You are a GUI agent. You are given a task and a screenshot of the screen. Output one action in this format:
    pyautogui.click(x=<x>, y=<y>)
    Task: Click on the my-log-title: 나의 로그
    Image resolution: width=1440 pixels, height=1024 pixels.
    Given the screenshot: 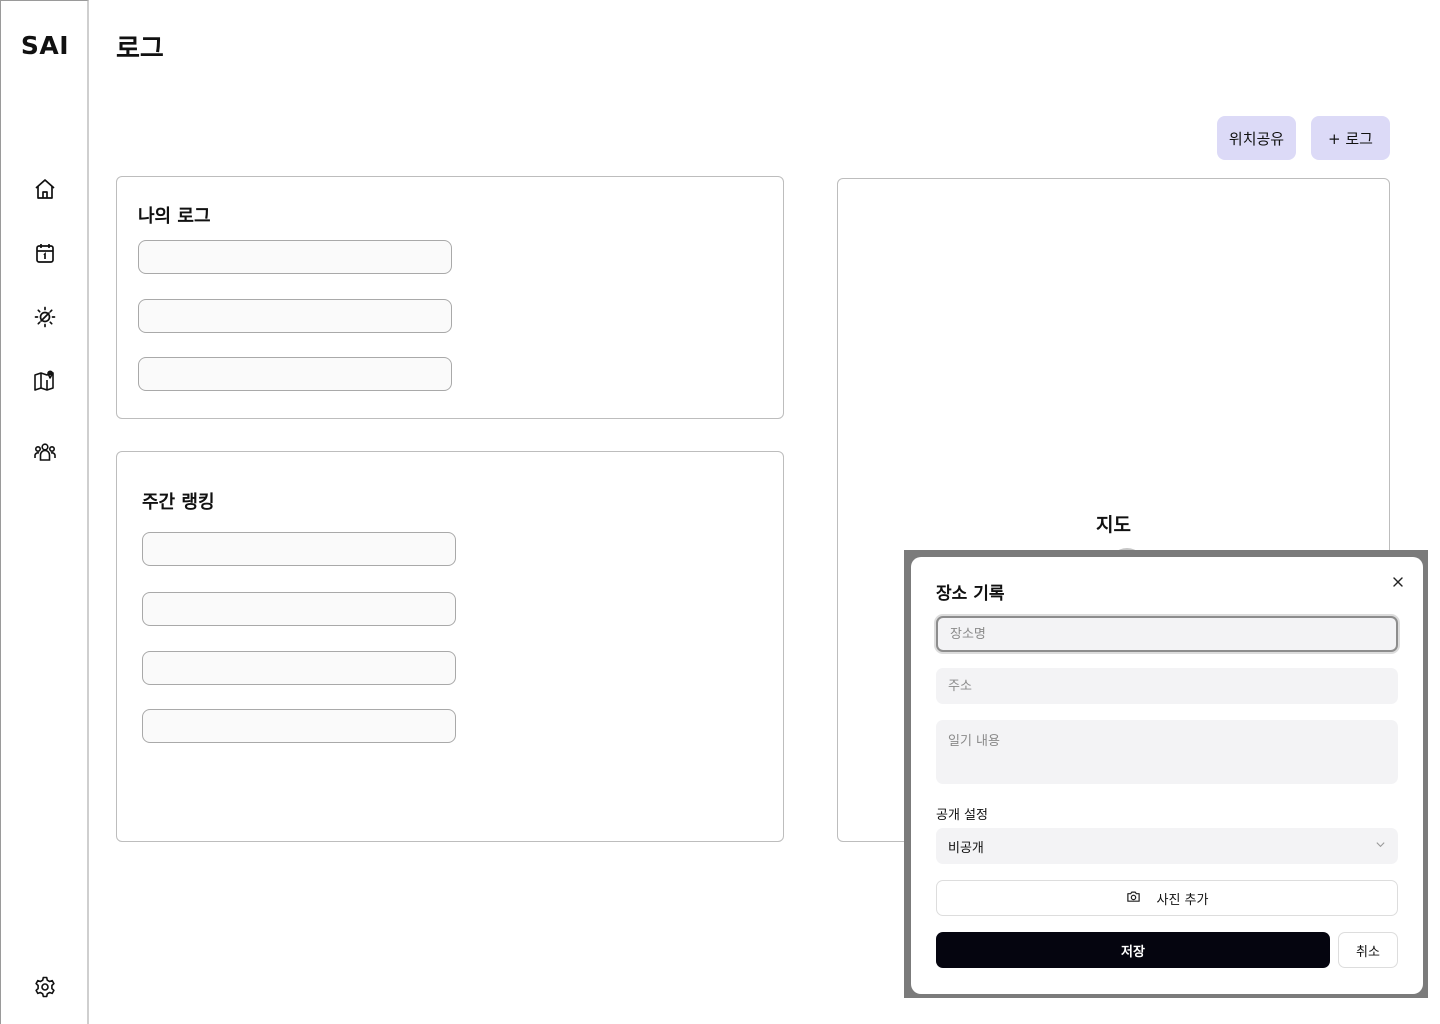 What is the action you would take?
    pyautogui.click(x=174, y=216)
    